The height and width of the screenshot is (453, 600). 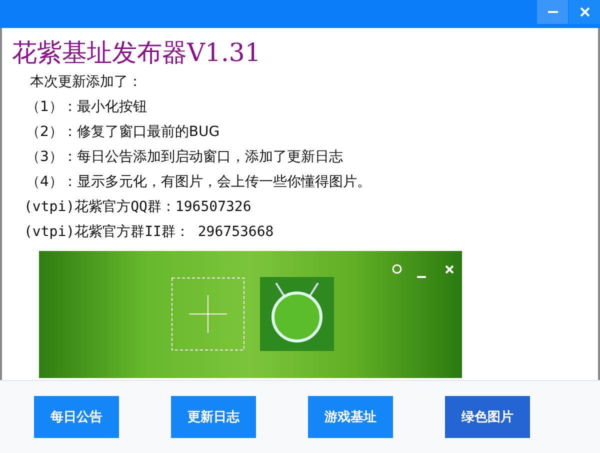 I want to click on nav-button: 游戏基址, so click(x=350, y=417).